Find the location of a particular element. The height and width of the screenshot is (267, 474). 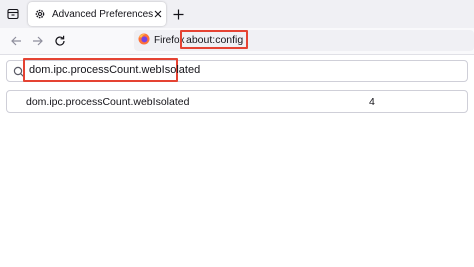

tab-advanced-preferences: Advanced Preferences is located at coordinates (97, 14).